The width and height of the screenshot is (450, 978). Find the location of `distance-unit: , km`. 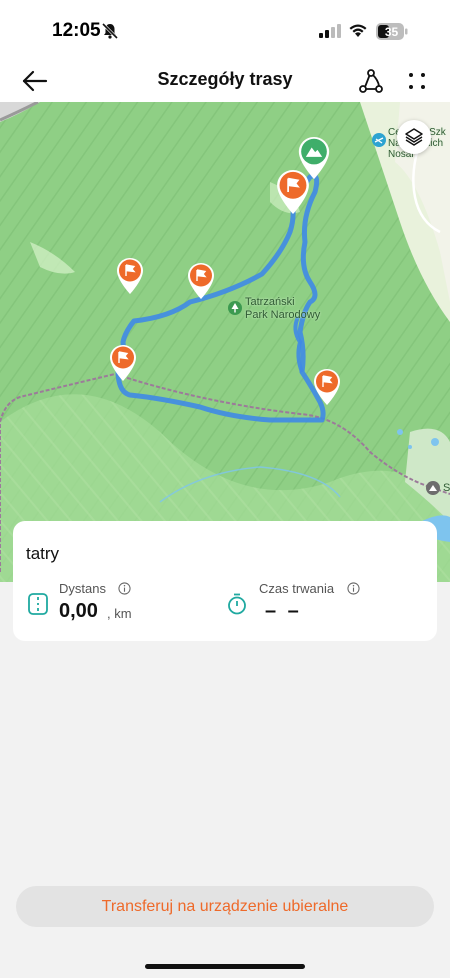

distance-unit: , km is located at coordinates (119, 613).